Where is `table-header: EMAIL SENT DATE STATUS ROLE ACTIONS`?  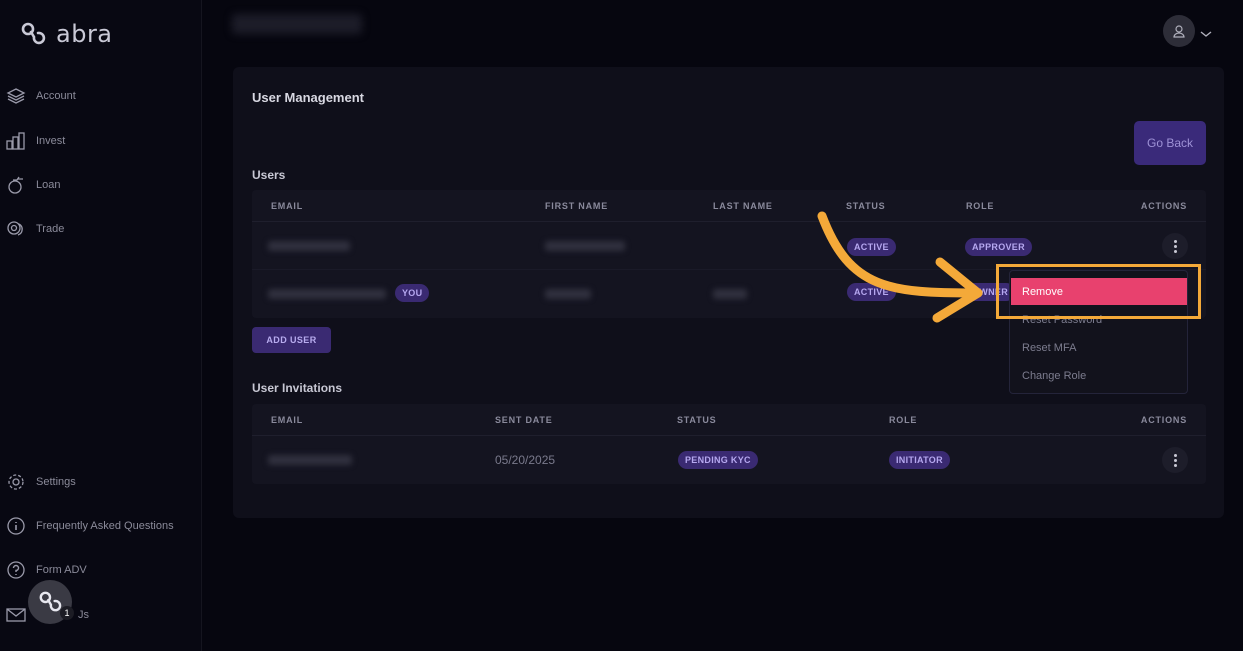
table-header: EMAIL SENT DATE STATUS ROLE ACTIONS is located at coordinates (729, 420).